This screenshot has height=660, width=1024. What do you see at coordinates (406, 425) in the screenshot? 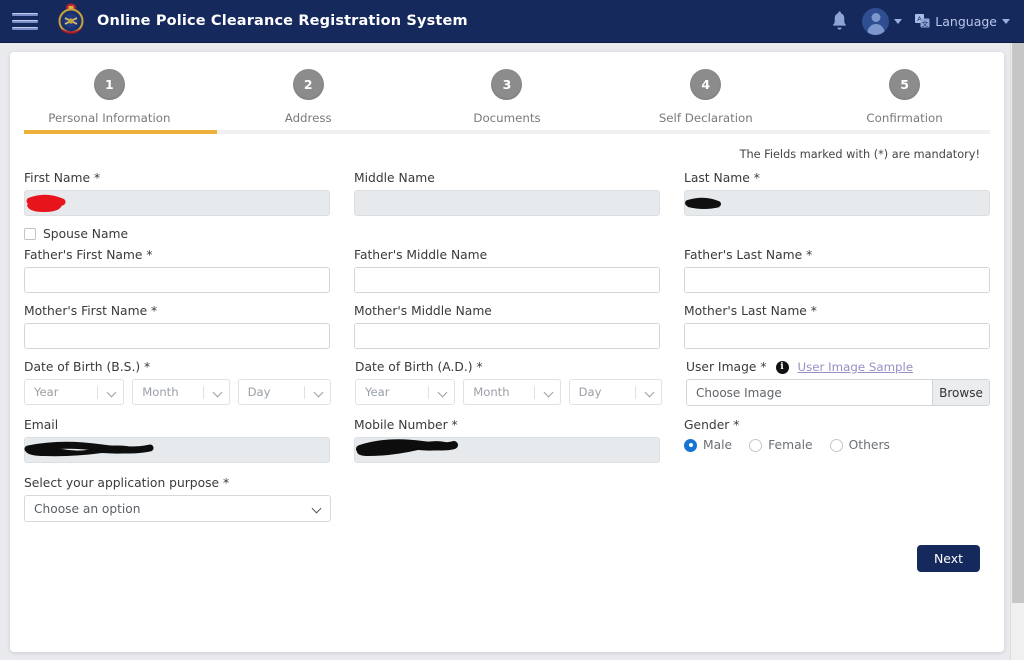
I see `mobile-number-label: Mobile Number *` at bounding box center [406, 425].